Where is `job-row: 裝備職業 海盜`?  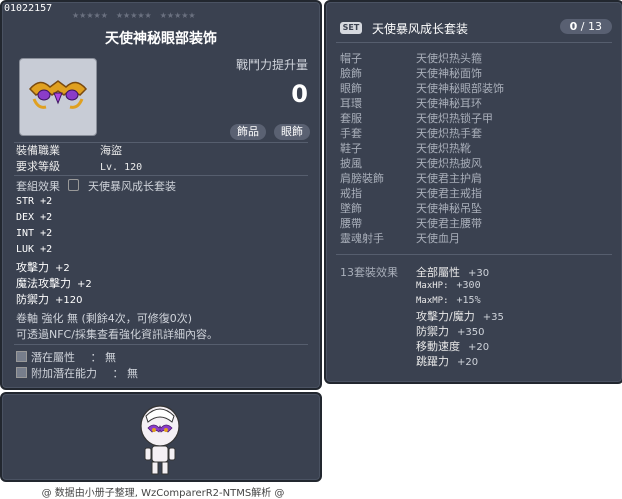 job-row: 裝備職業 海盜 is located at coordinates (69, 150).